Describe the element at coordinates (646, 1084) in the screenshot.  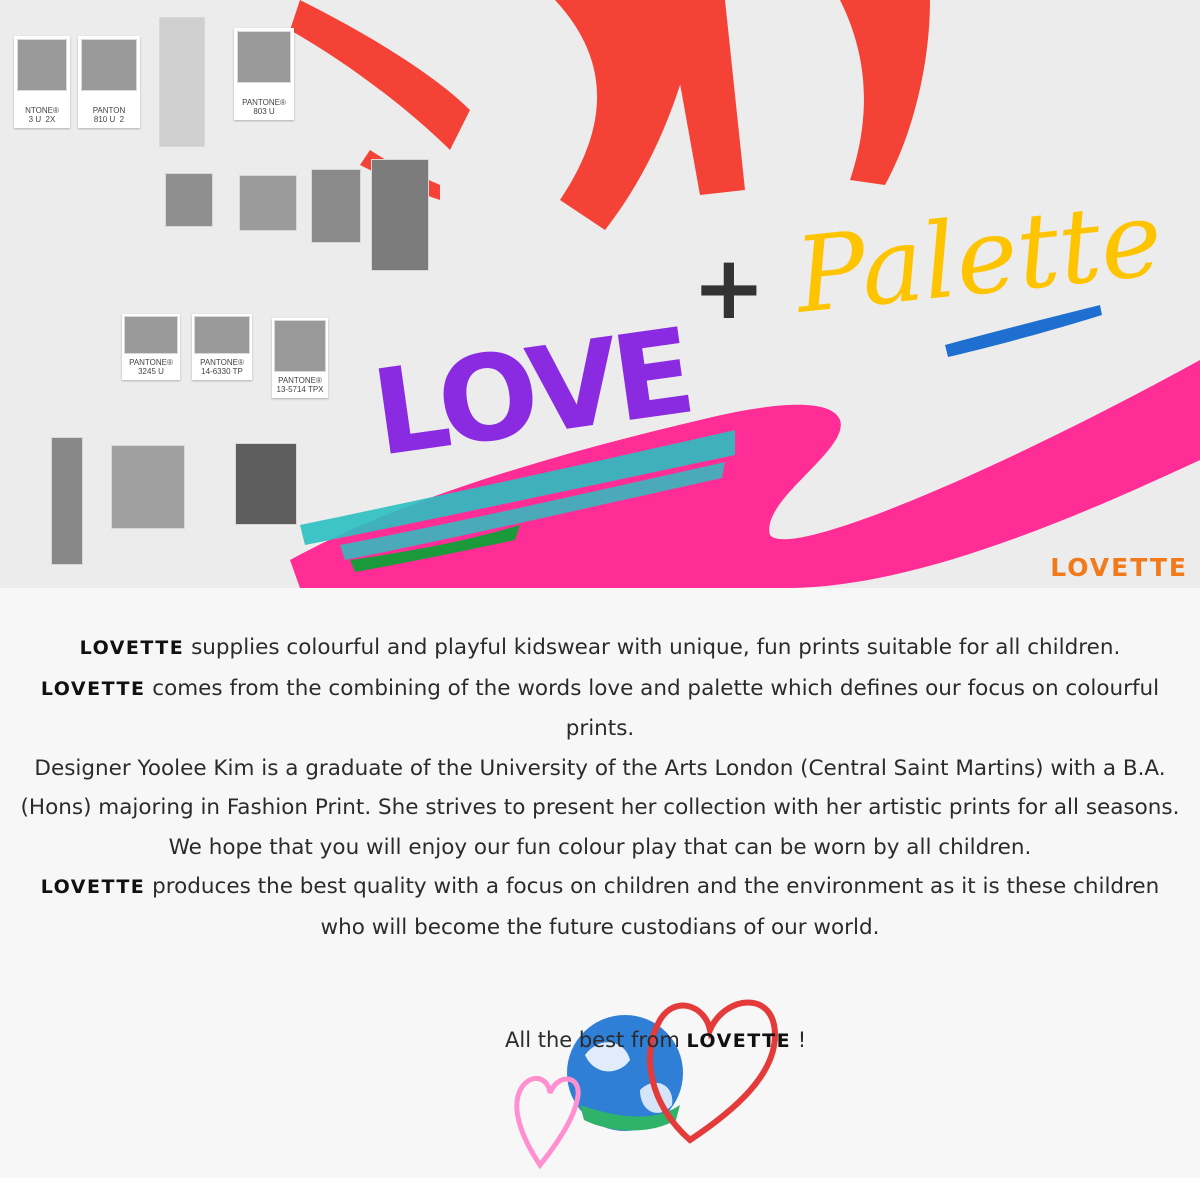
I see `earth-hearts-illustration` at that location.